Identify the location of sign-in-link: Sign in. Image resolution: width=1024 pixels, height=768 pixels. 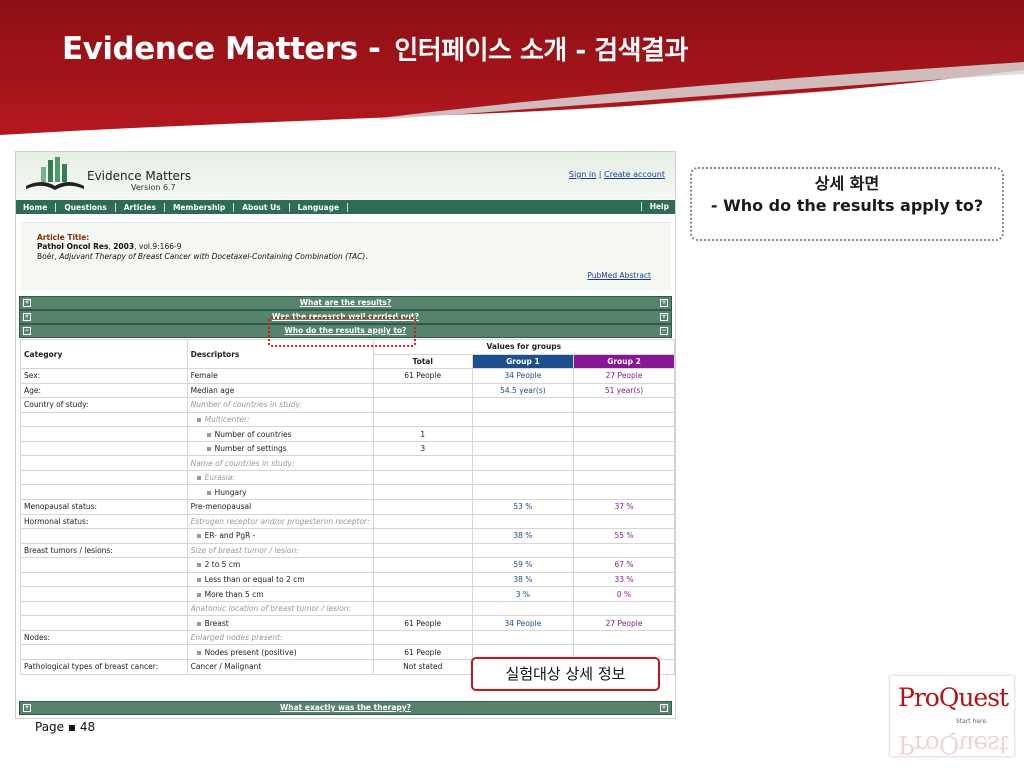
(582, 174).